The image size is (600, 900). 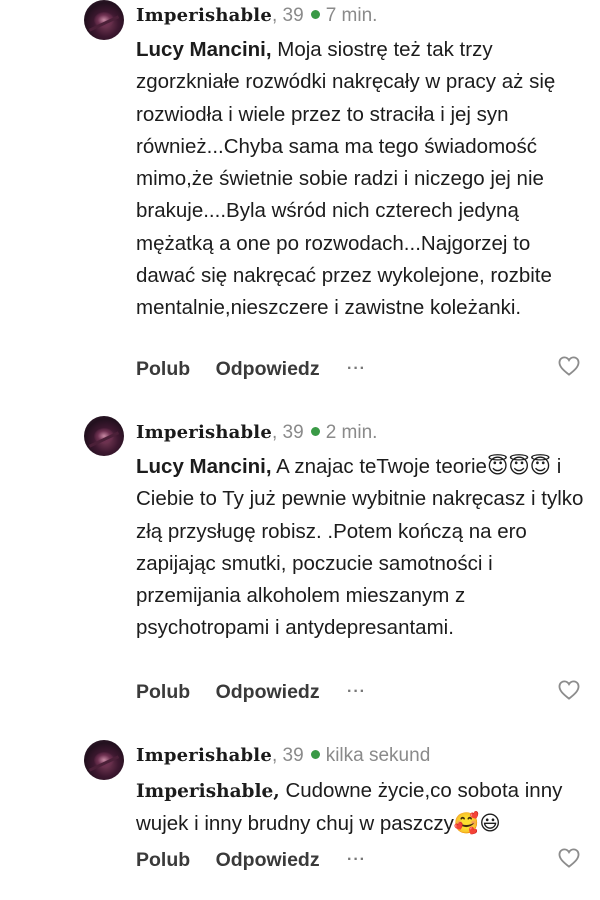 What do you see at coordinates (208, 791) in the screenshot?
I see `mention: Imperishable,` at bounding box center [208, 791].